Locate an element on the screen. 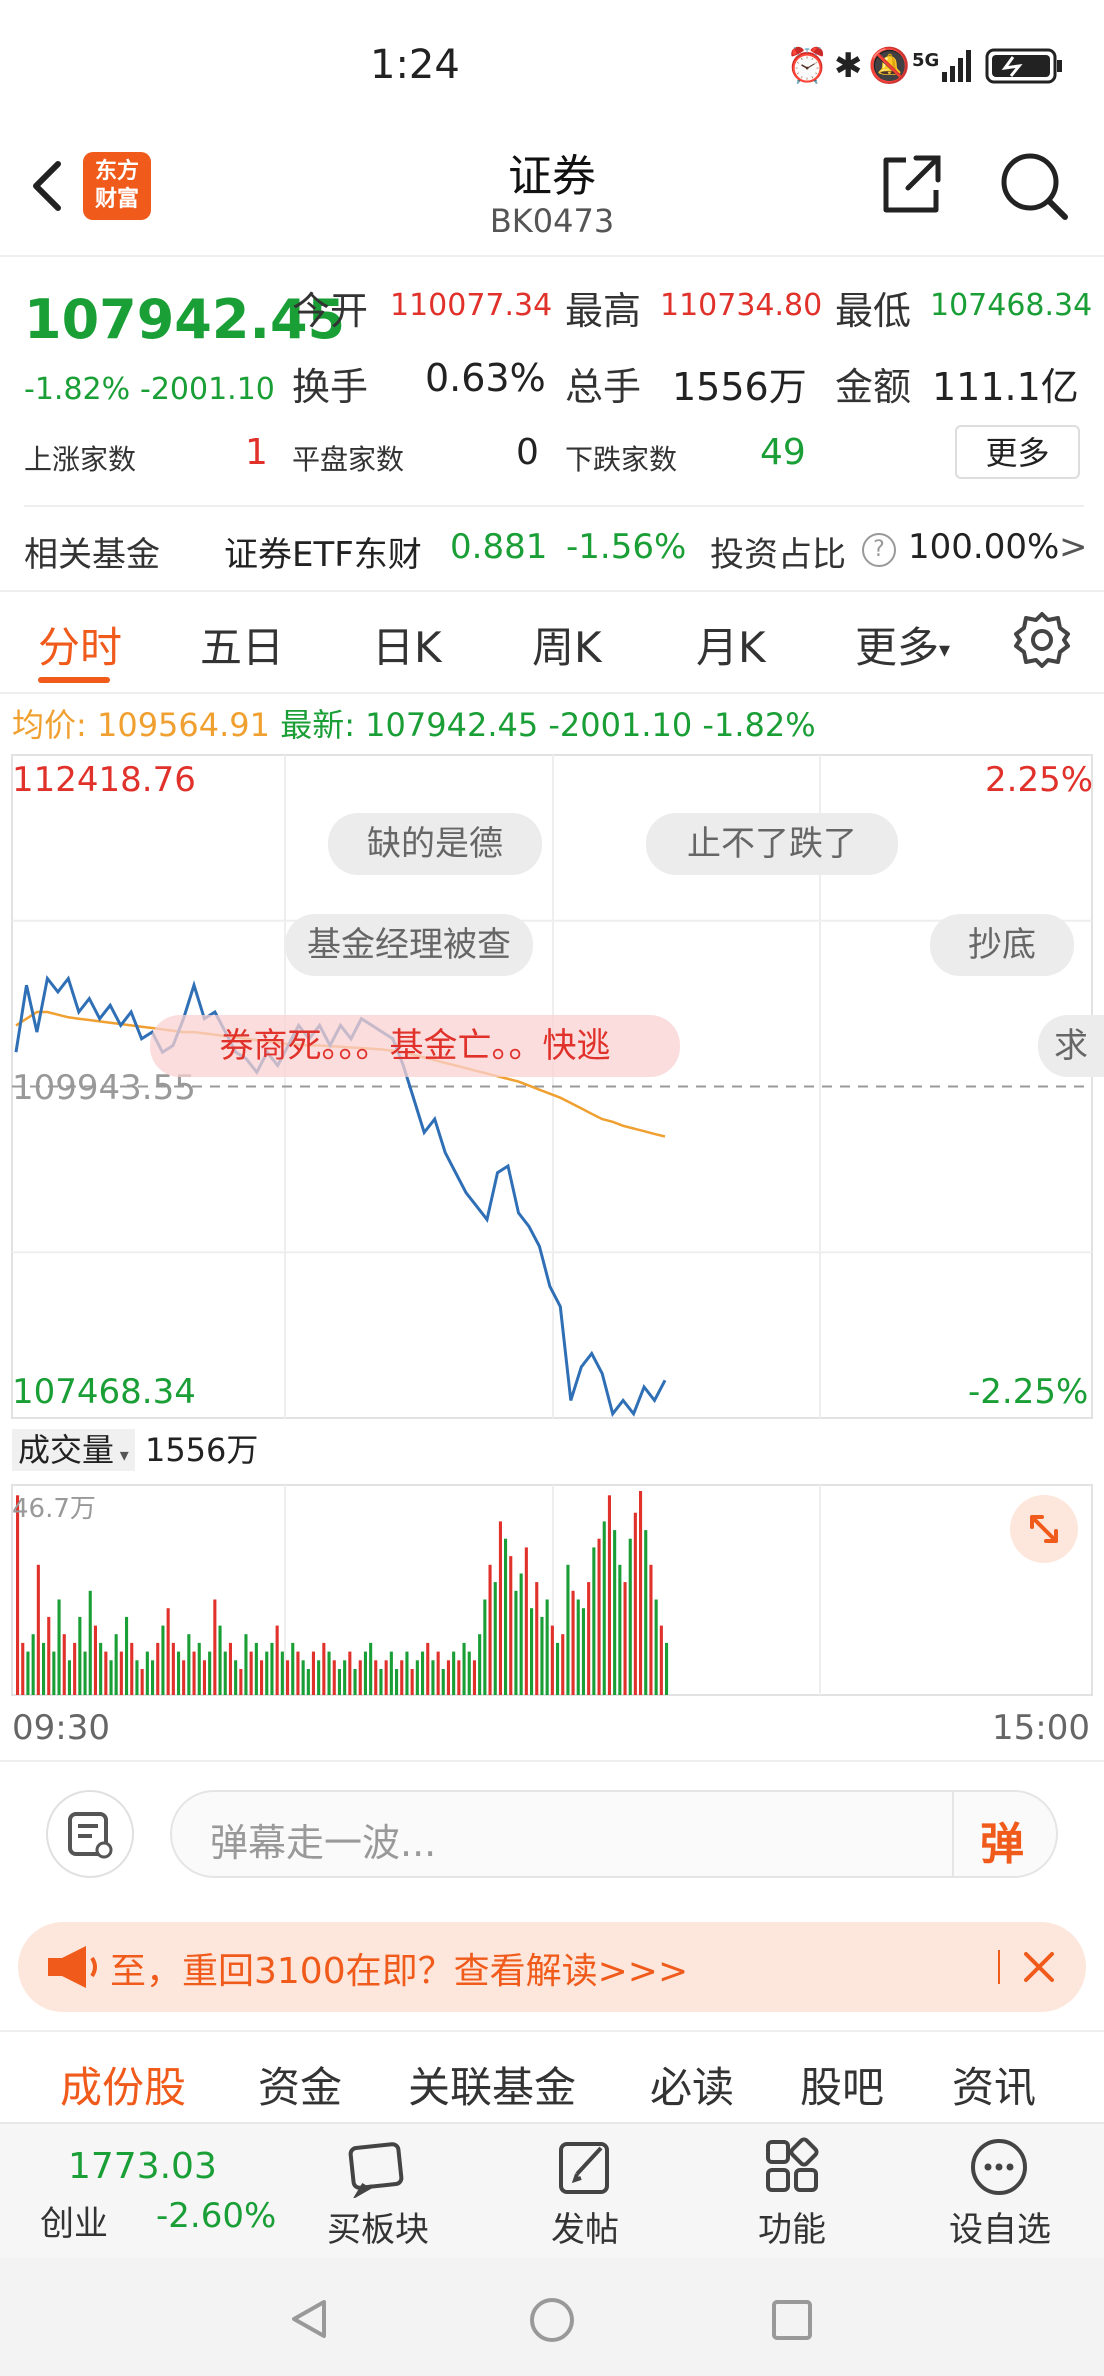 The height and width of the screenshot is (2376, 1104). nav-back-icon is located at coordinates (309, 2319).